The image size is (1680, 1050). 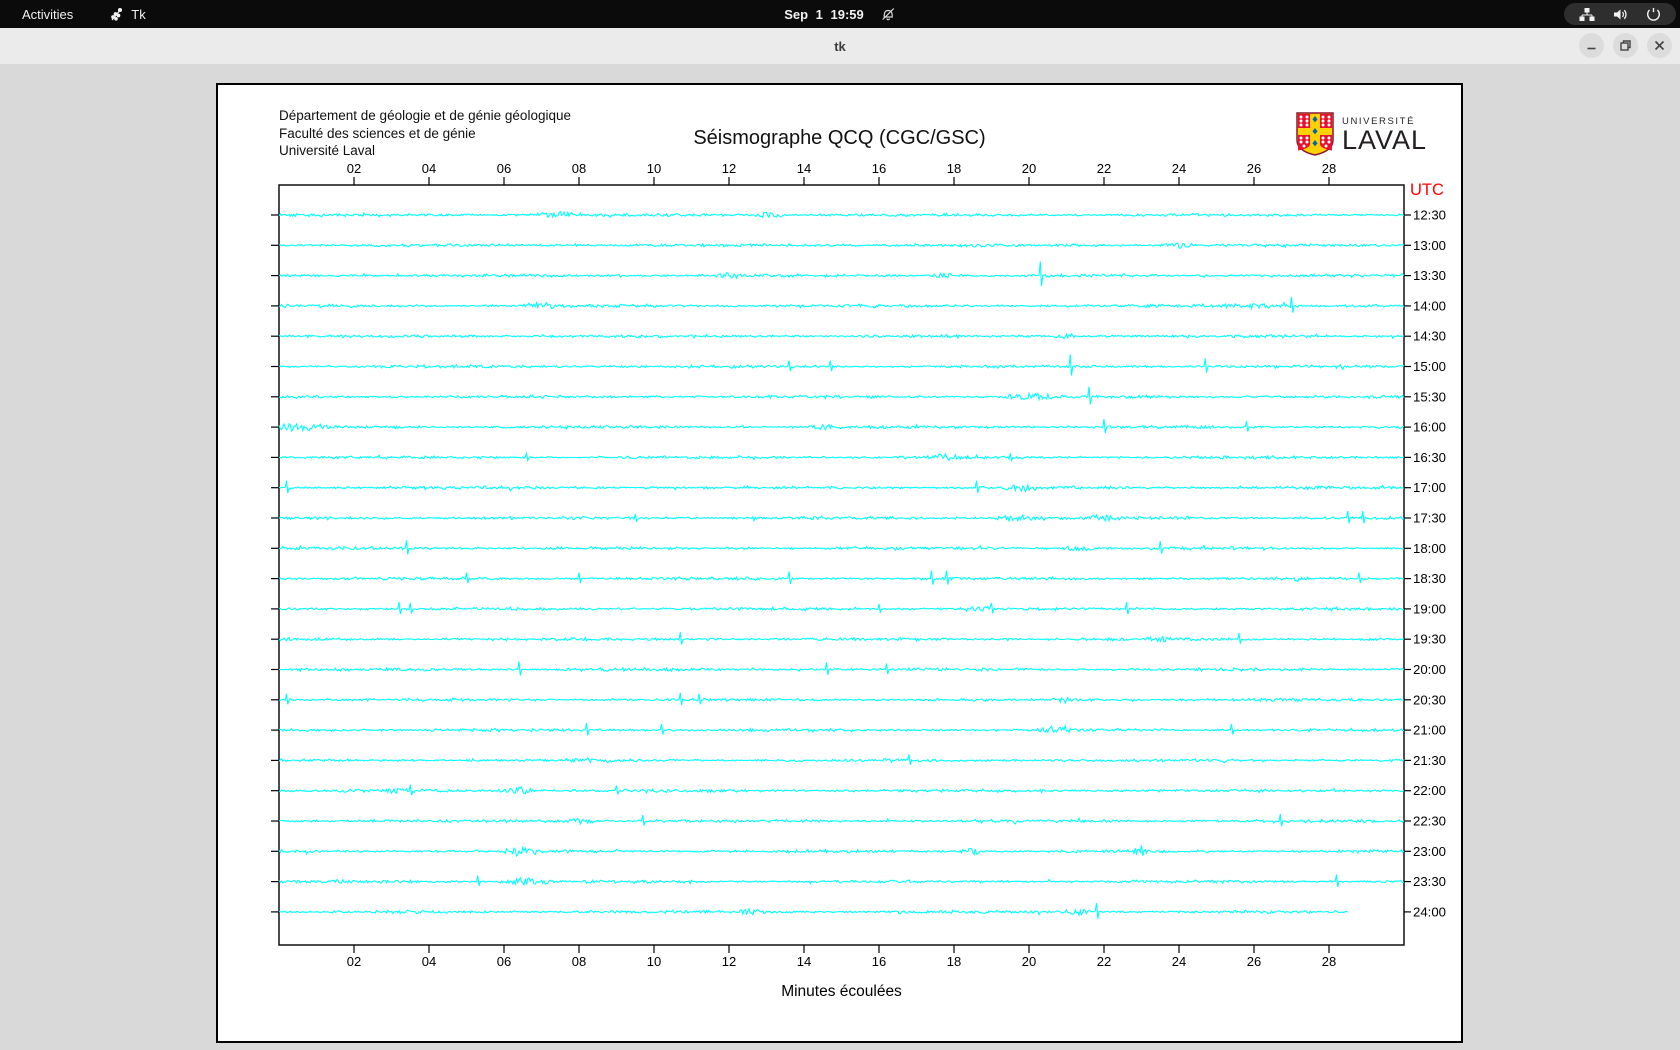 I want to click on seismo-trace-12:30, so click(x=841, y=214).